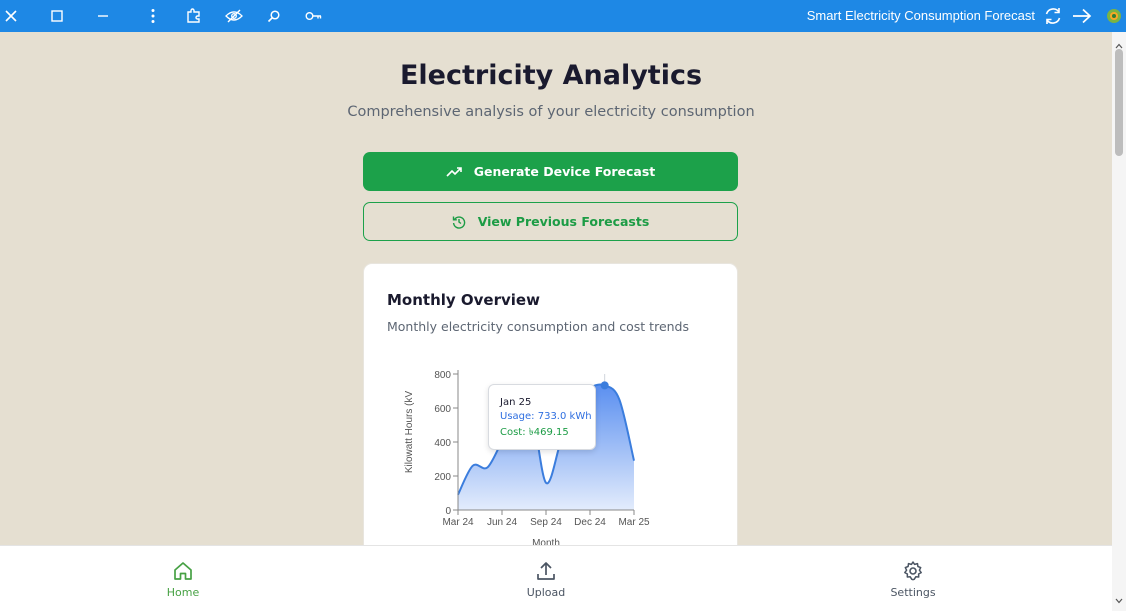  What do you see at coordinates (546, 592) in the screenshot?
I see `nav-upload-label: Upload` at bounding box center [546, 592].